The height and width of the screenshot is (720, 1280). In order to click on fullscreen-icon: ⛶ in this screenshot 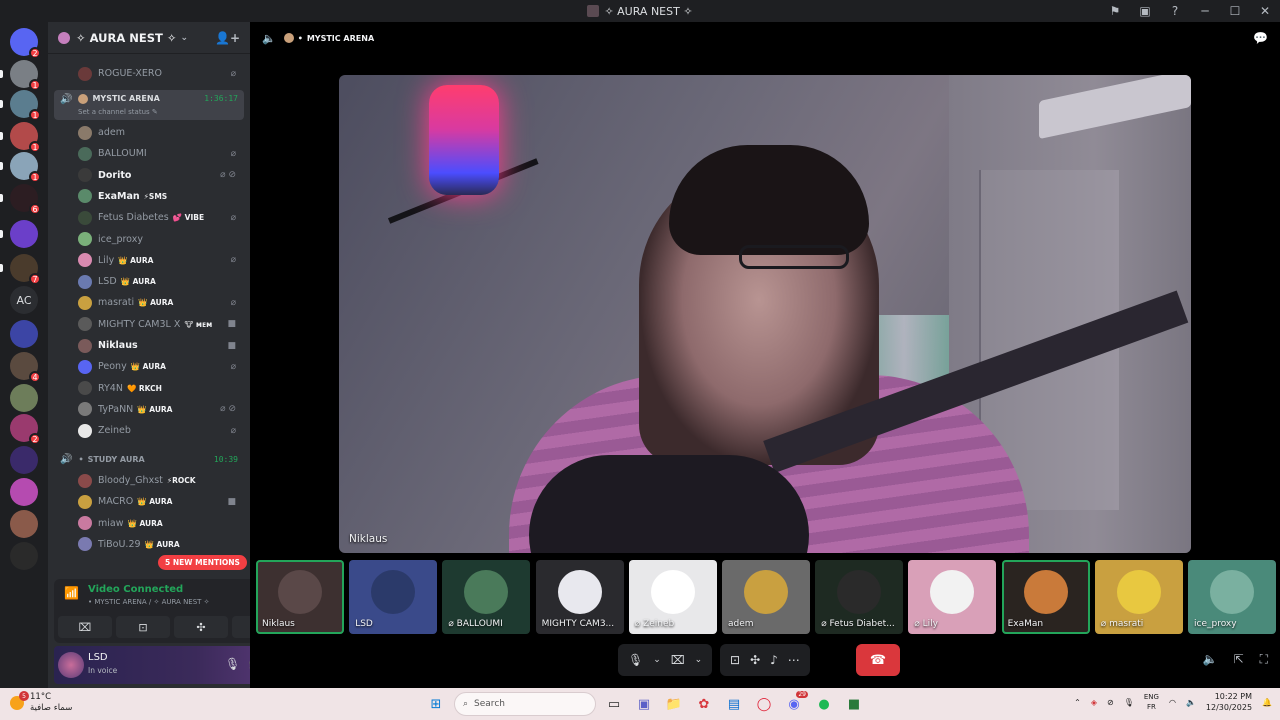, I will do `click(1264, 659)`.